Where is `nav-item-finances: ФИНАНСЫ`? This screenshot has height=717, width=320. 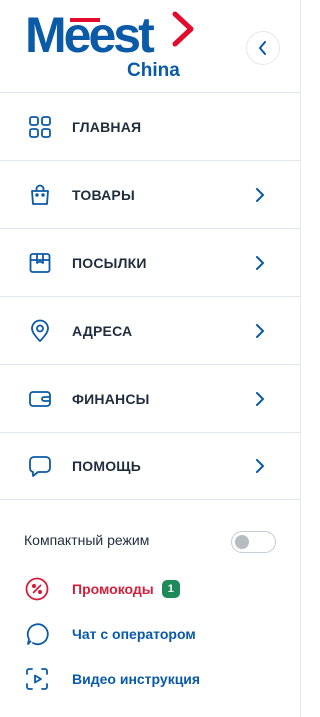 nav-item-finances: ФИНАНСЫ is located at coordinates (150, 398).